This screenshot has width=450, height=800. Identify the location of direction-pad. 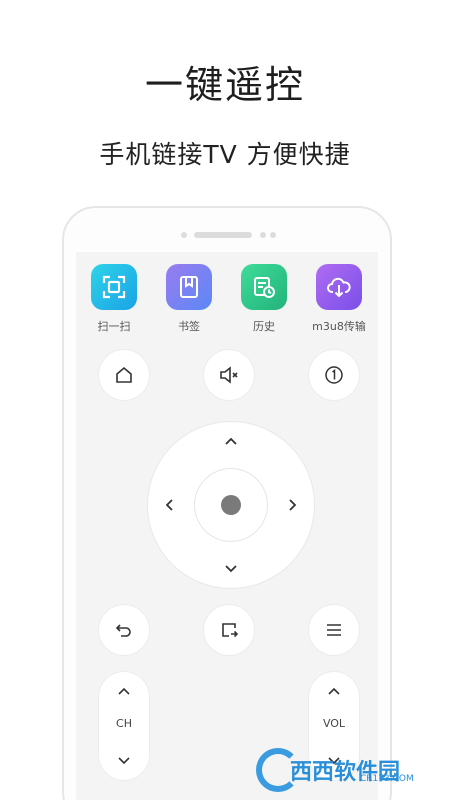
(231, 505).